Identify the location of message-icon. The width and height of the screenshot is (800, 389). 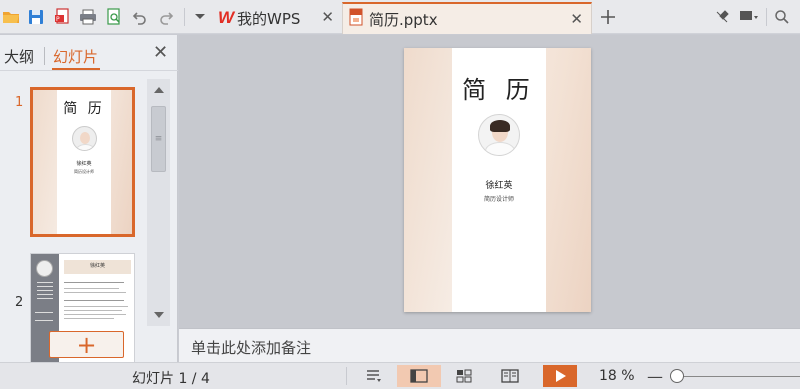
(749, 17).